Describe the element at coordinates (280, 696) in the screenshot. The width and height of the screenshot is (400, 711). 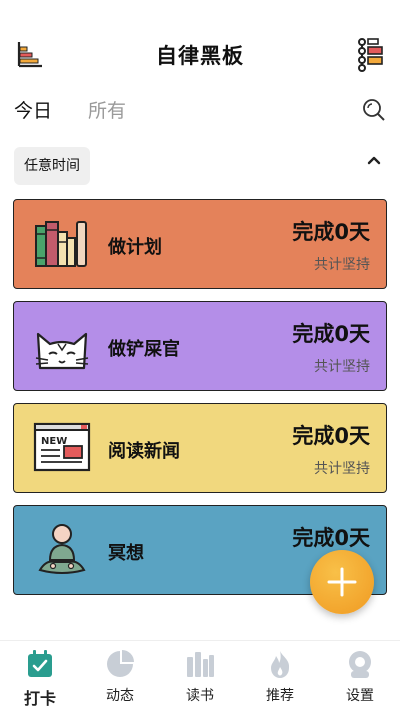
I see `nav-label: 推荐` at that location.